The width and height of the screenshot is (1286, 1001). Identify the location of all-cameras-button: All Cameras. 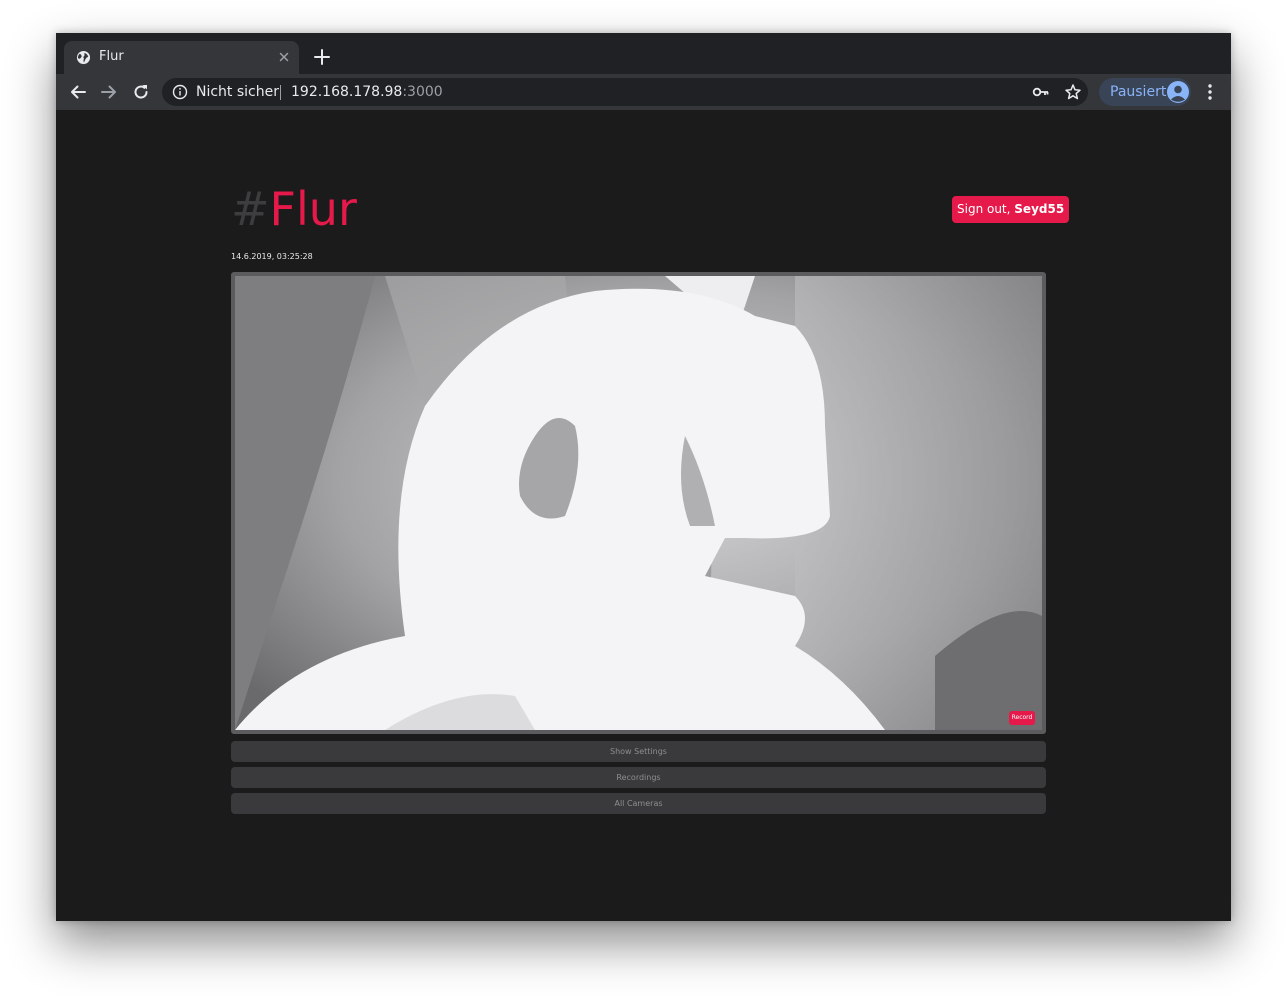
(638, 803).